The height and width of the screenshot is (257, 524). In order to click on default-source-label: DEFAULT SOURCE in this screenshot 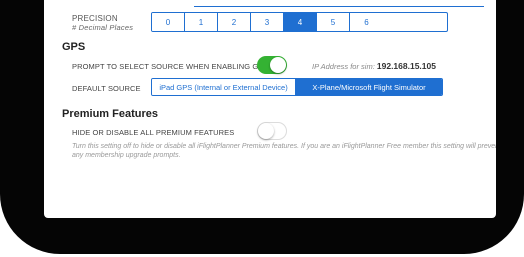, I will do `click(106, 88)`.